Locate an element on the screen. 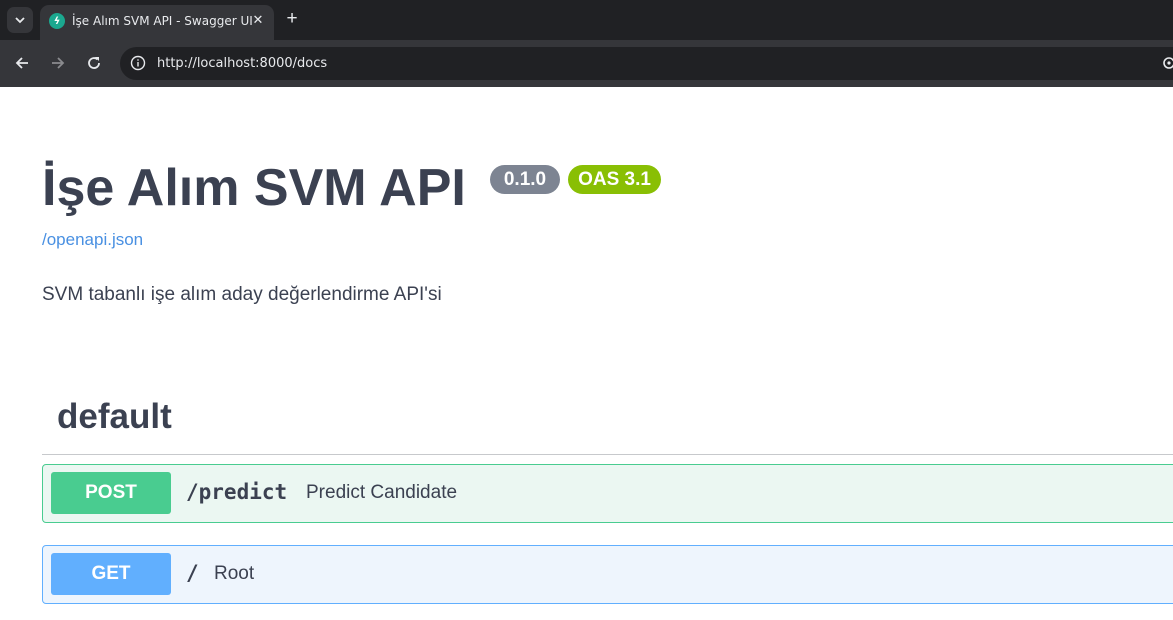 This screenshot has height=620, width=1173. plus-icon: + is located at coordinates (292, 18).